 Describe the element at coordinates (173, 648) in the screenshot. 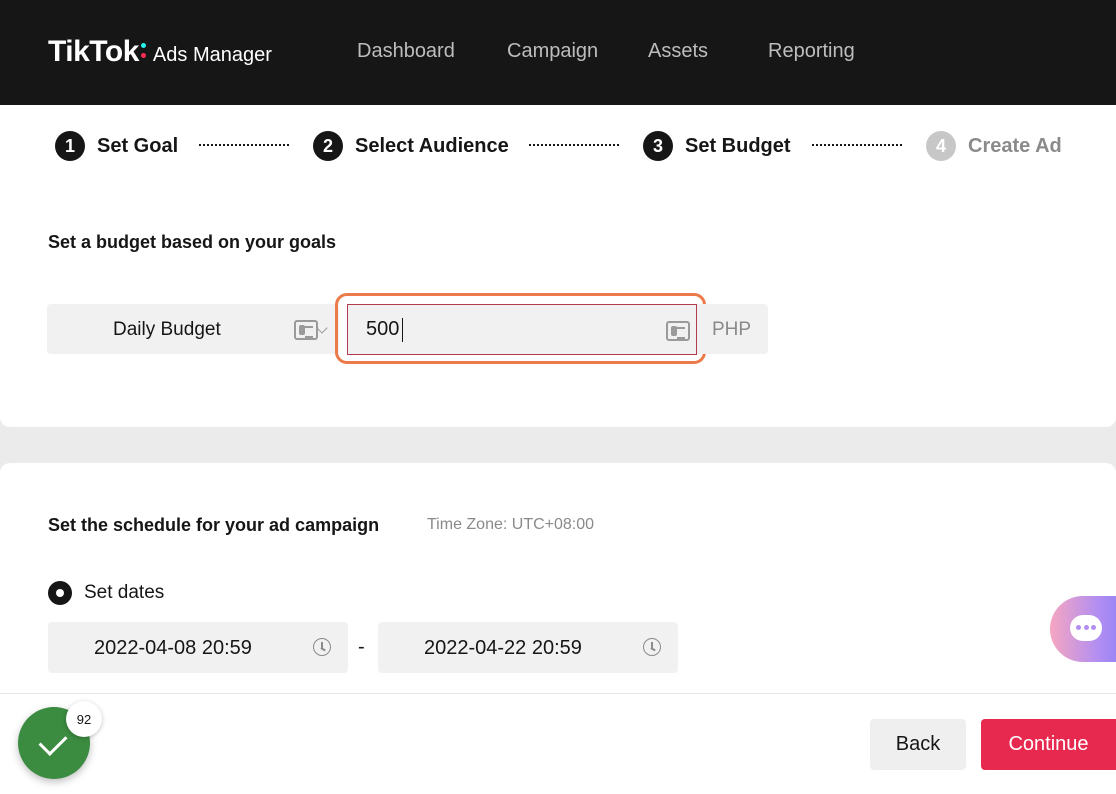

I see `start-date-value: 2022-04-08 20:59` at that location.